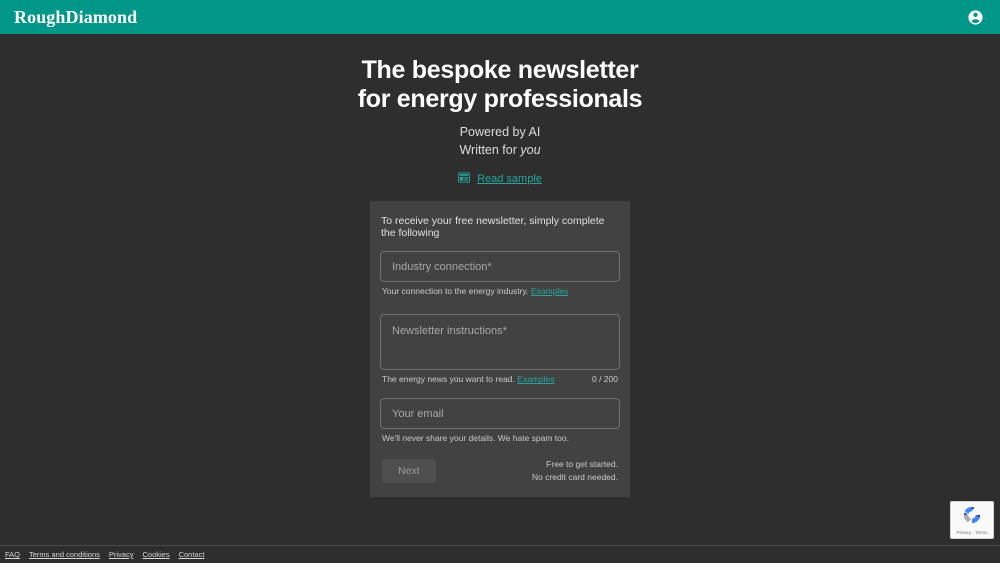  I want to click on recaptcha-legal-text: Privacy - Terms, so click(972, 533).